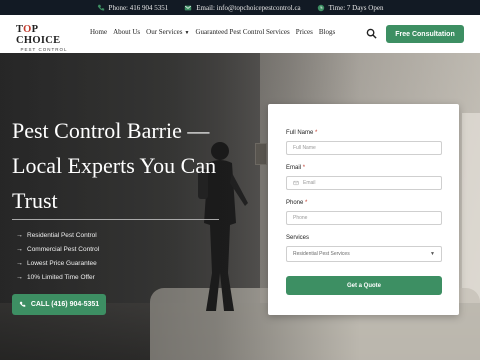  I want to click on get-quote-button: Get a Quote, so click(364, 285).